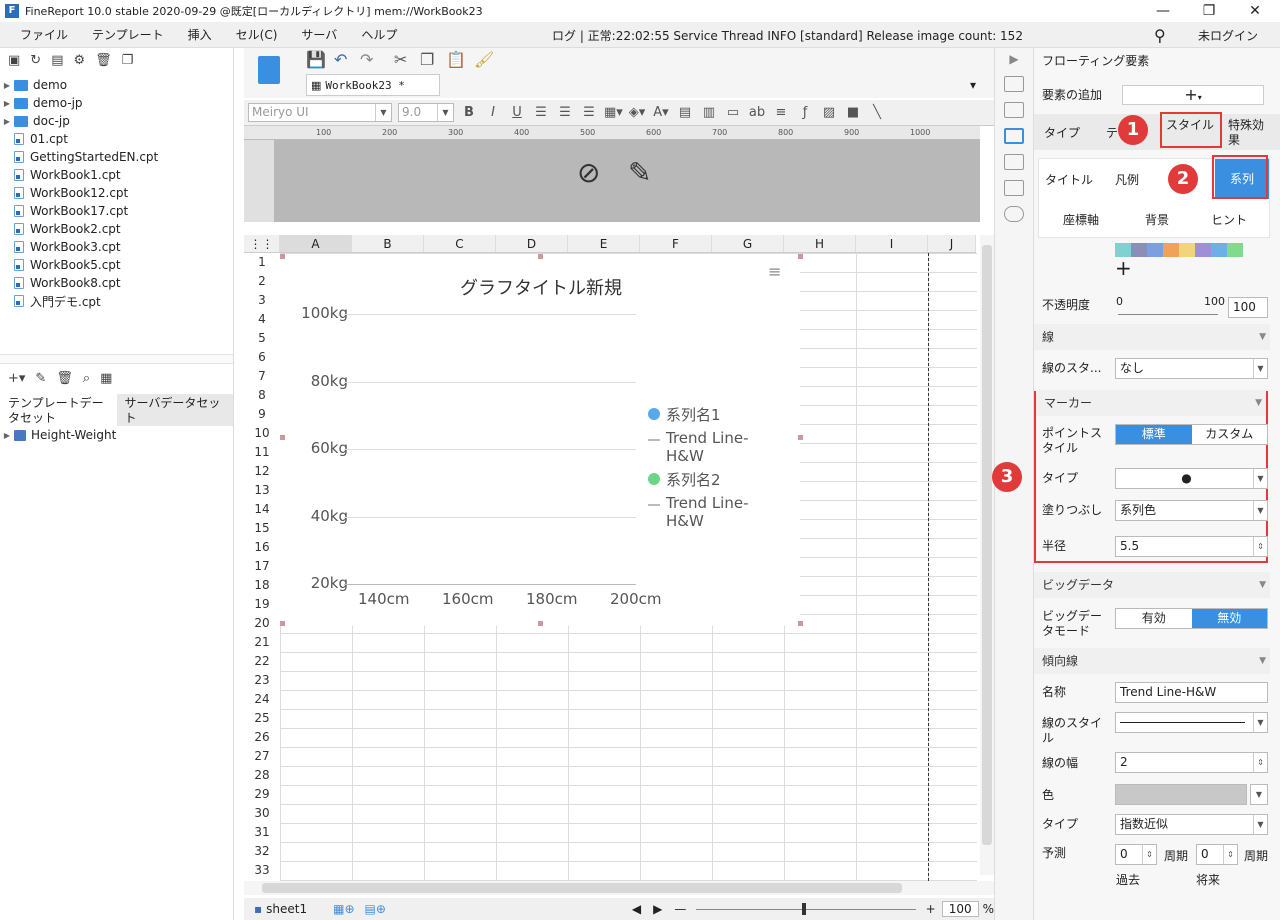 The image size is (1280, 920). Describe the element at coordinates (262, 528) in the screenshot. I see `row-number: 15` at that location.